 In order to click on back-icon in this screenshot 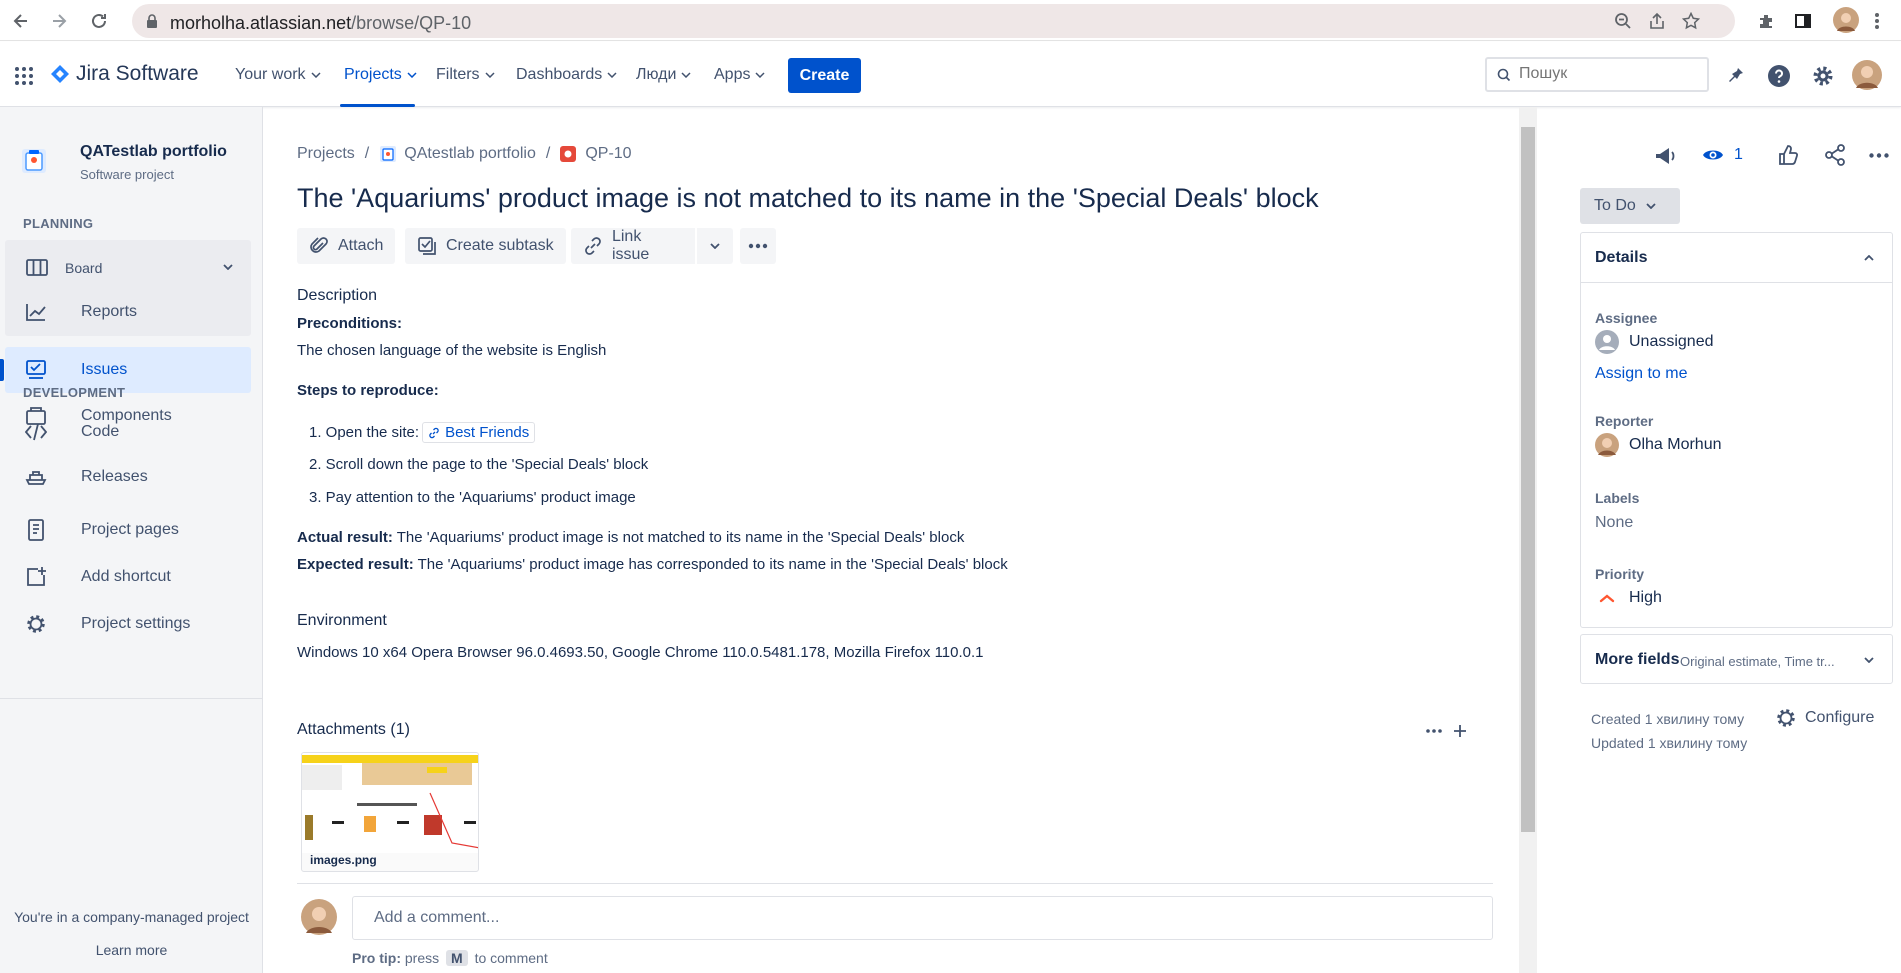, I will do `click(21, 21)`.